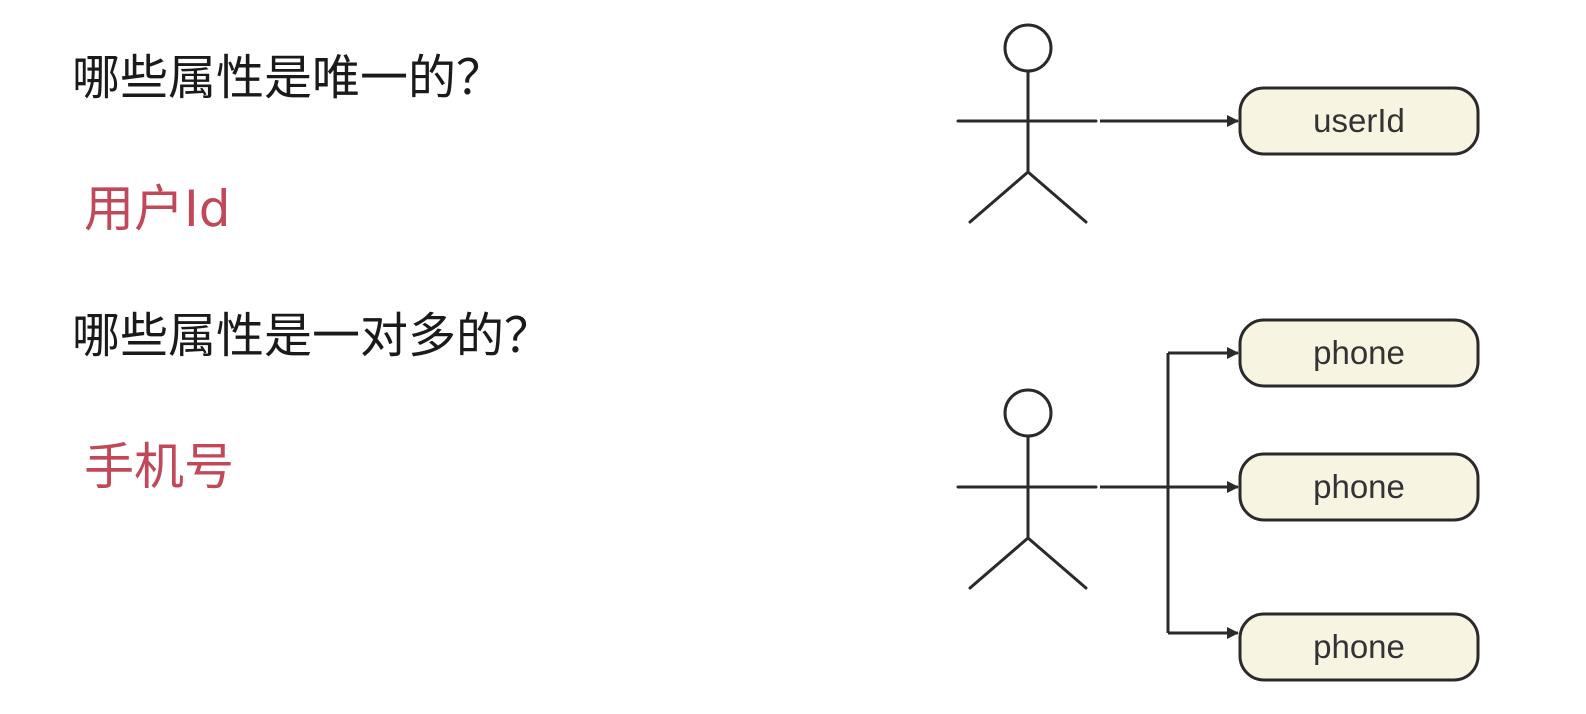 The height and width of the screenshot is (714, 1586). I want to click on userid-node: userId, so click(1359, 121).